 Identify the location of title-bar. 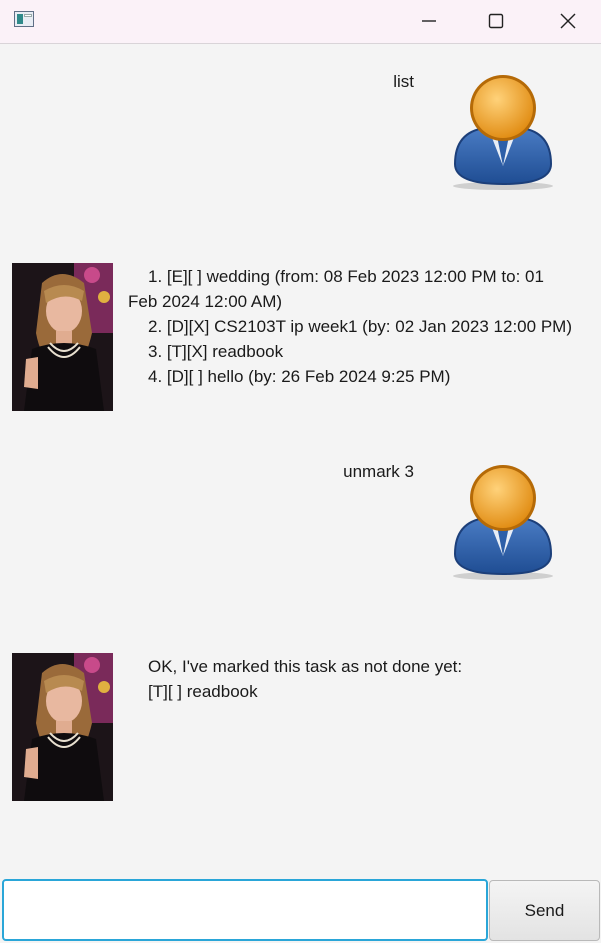
(300, 22).